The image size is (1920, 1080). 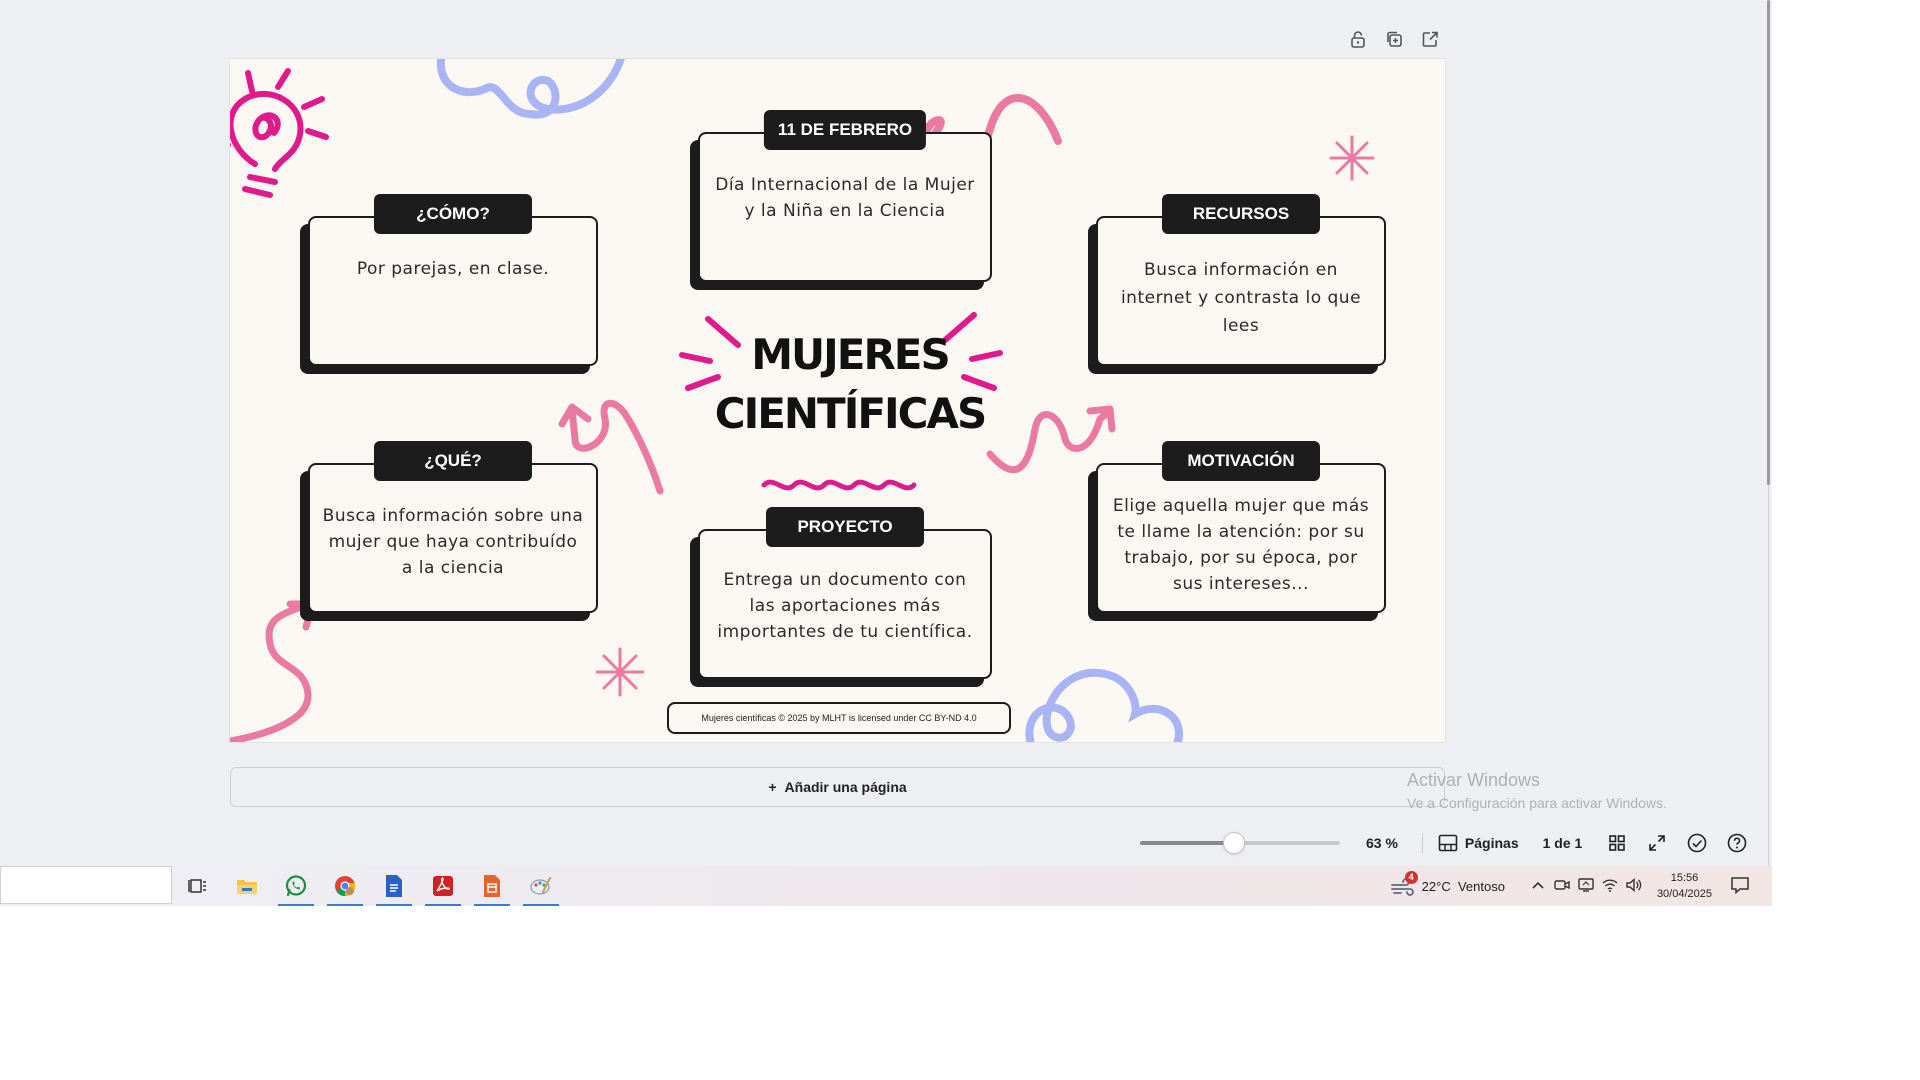 I want to click on pages-view-icon, so click(x=1448, y=843).